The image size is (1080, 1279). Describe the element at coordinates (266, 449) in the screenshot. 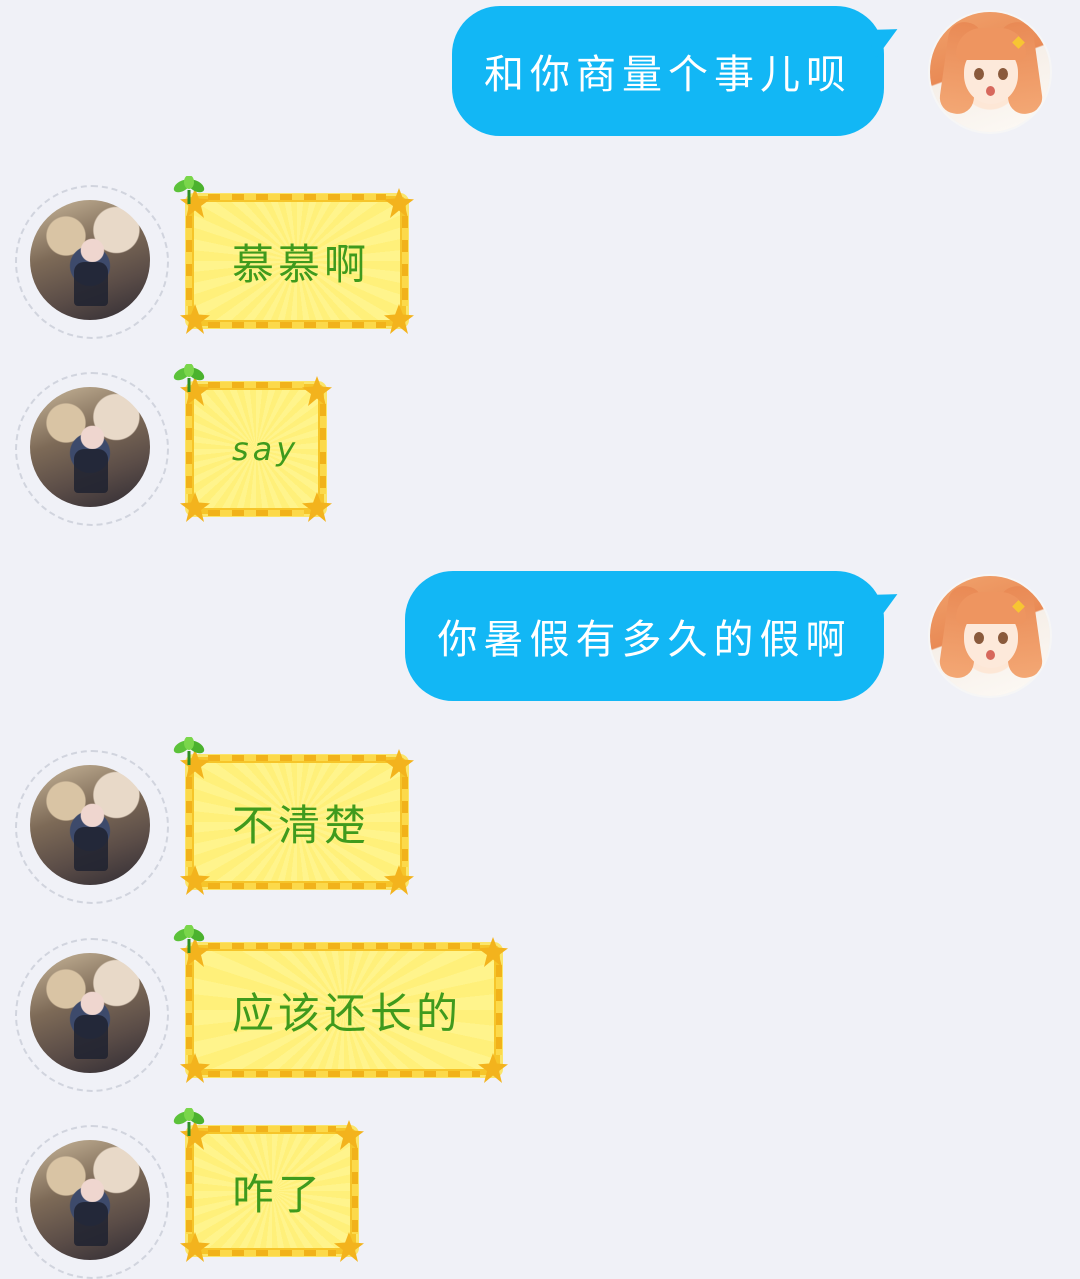

I see `message-text: say` at that location.